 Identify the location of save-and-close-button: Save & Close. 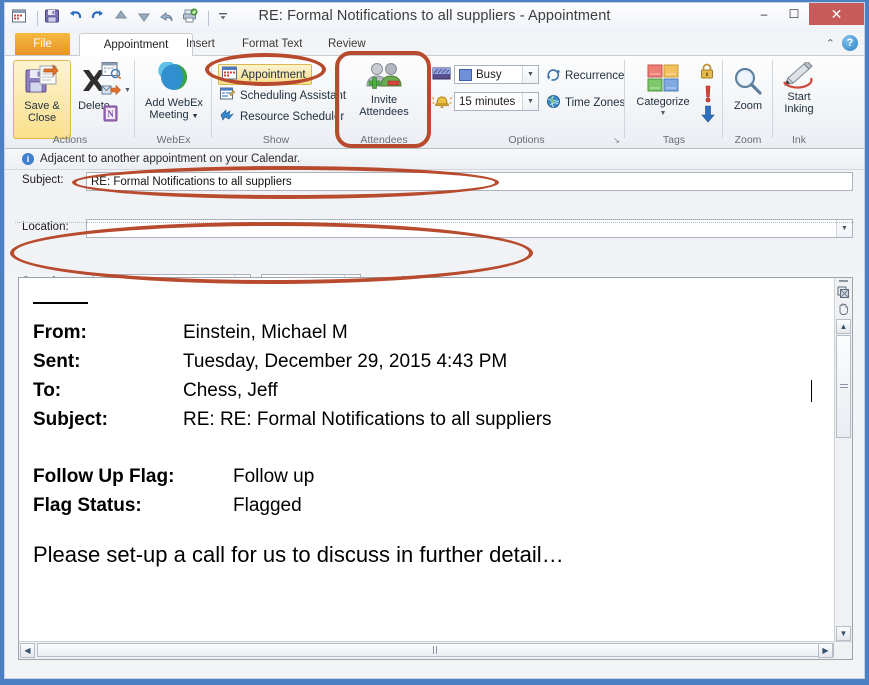
(42, 99).